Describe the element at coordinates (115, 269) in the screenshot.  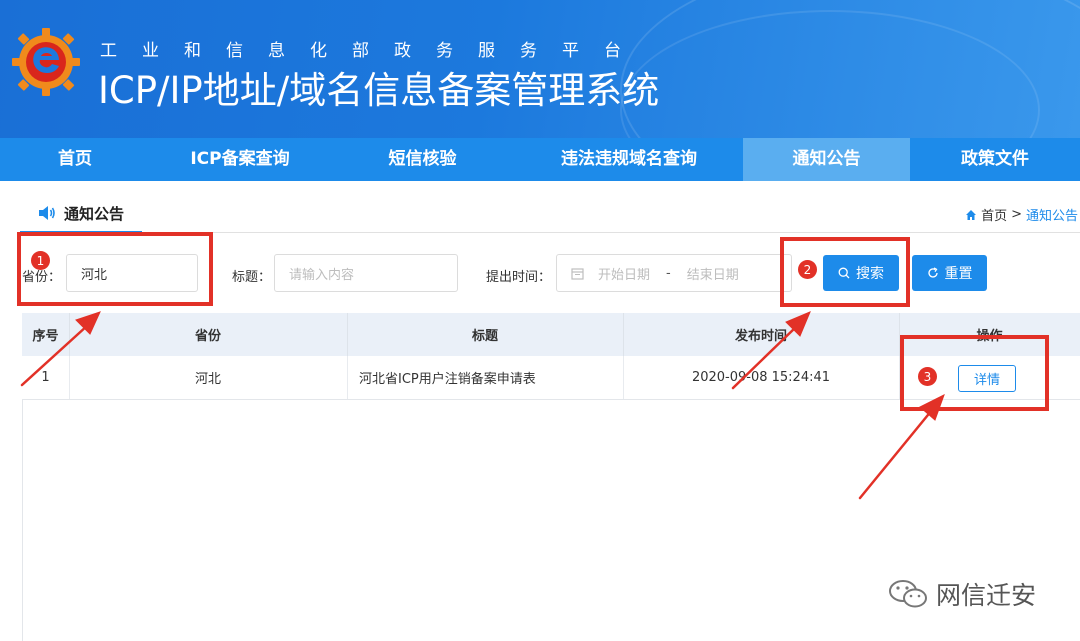
I see `annotation-box-province` at that location.